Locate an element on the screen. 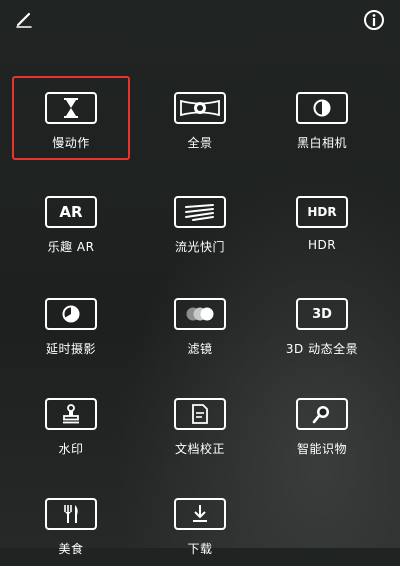  mode-3d-panorama: 3D 3D 动态全景 is located at coordinates (322, 328).